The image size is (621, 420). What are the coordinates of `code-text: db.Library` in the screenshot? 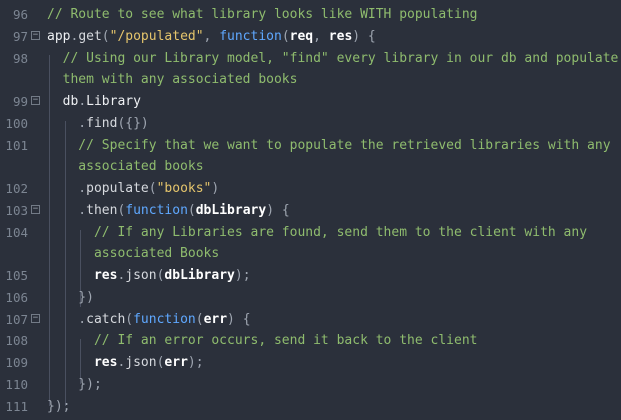 It's located at (94, 102).